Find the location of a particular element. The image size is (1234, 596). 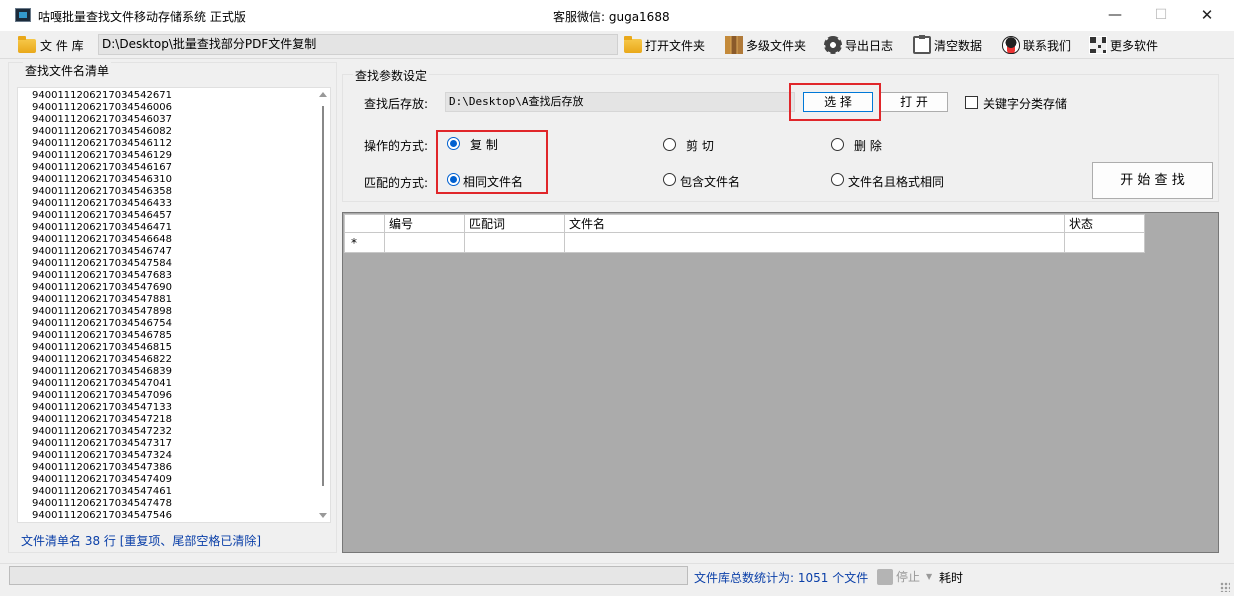

open-button: 打 开 is located at coordinates (914, 102).